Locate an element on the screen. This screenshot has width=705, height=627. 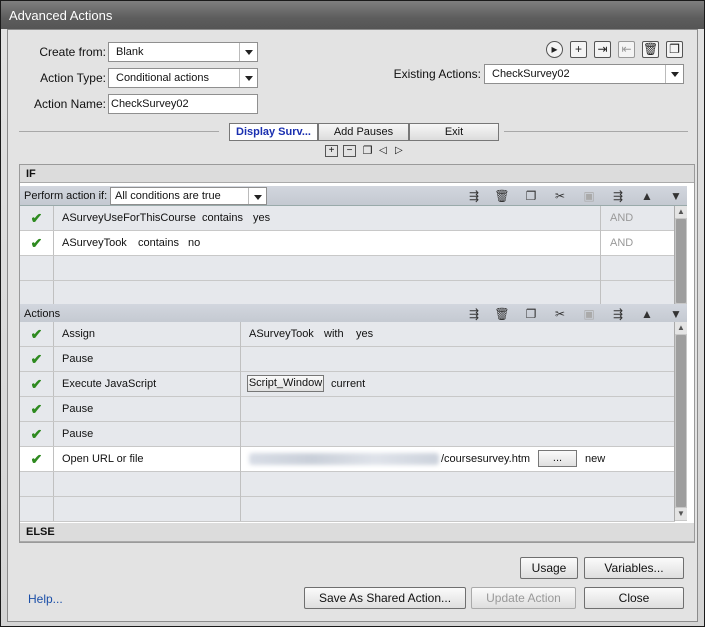
tab-exit: Exit is located at coordinates (454, 132).